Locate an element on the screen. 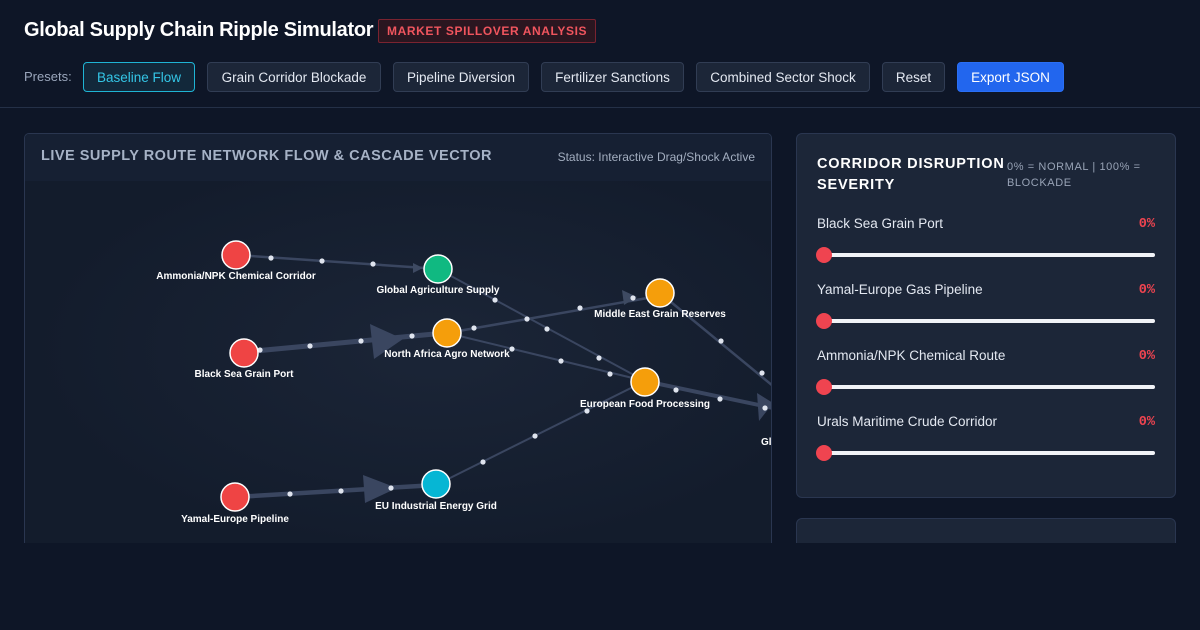  analysis-badge: MARKET SPILLOVER ANALYSIS is located at coordinates (487, 31).